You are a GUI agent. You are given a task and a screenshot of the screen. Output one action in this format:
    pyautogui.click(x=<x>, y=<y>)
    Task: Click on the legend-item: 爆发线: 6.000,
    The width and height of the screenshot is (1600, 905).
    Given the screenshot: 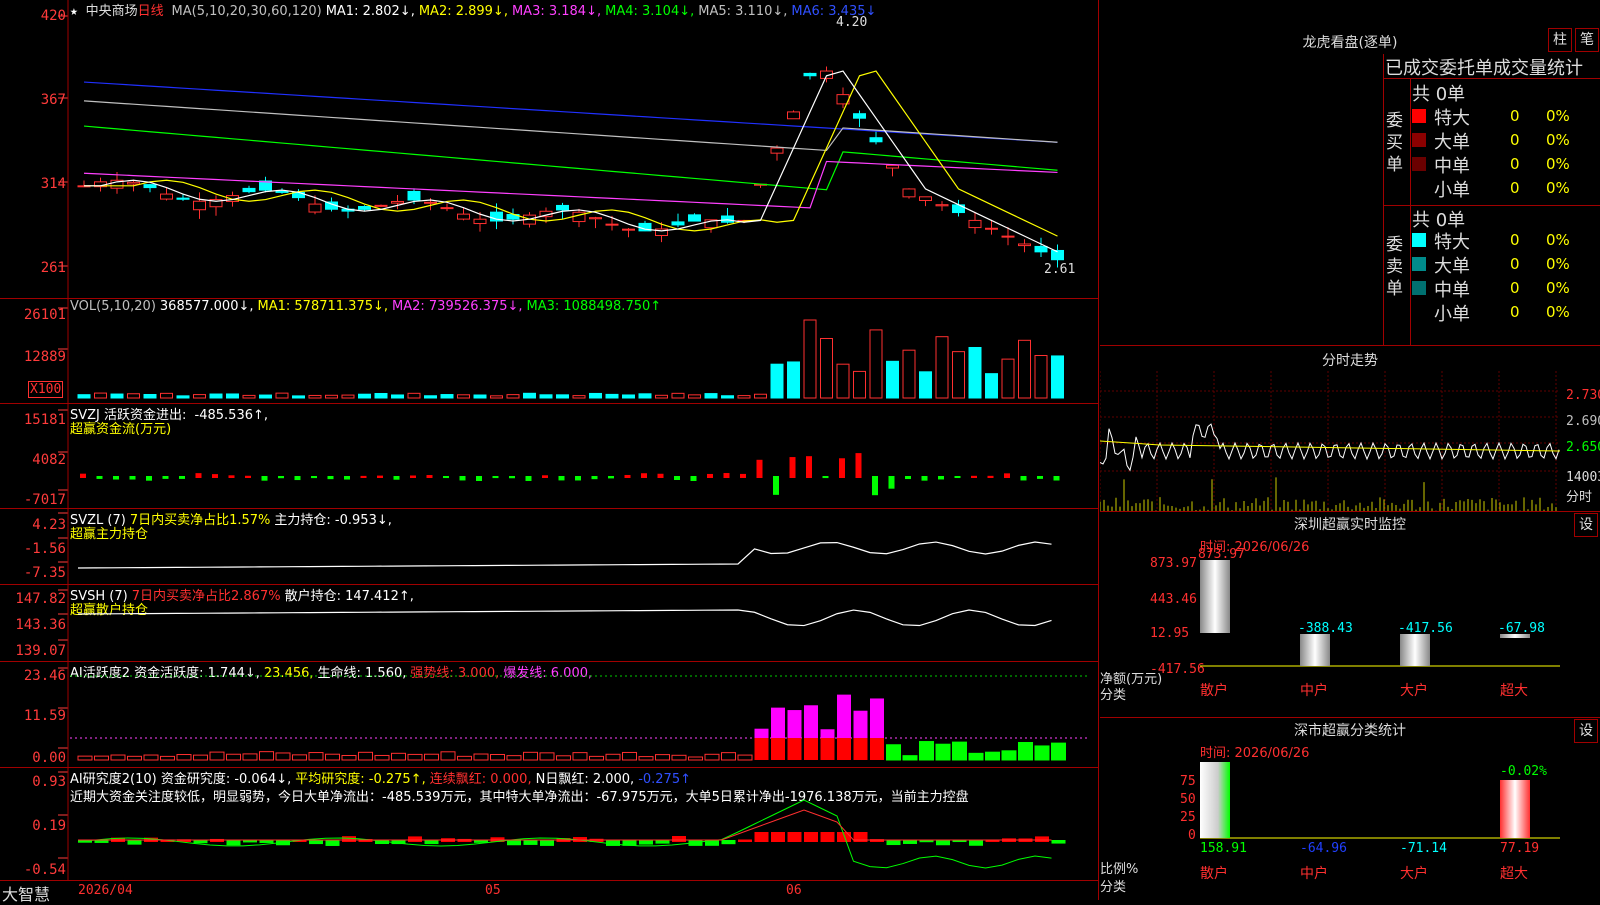 What is the action you would take?
    pyautogui.click(x=548, y=673)
    